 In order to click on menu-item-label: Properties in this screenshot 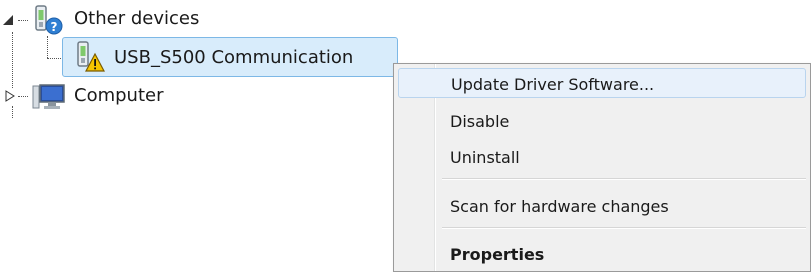, I will do `click(497, 254)`.